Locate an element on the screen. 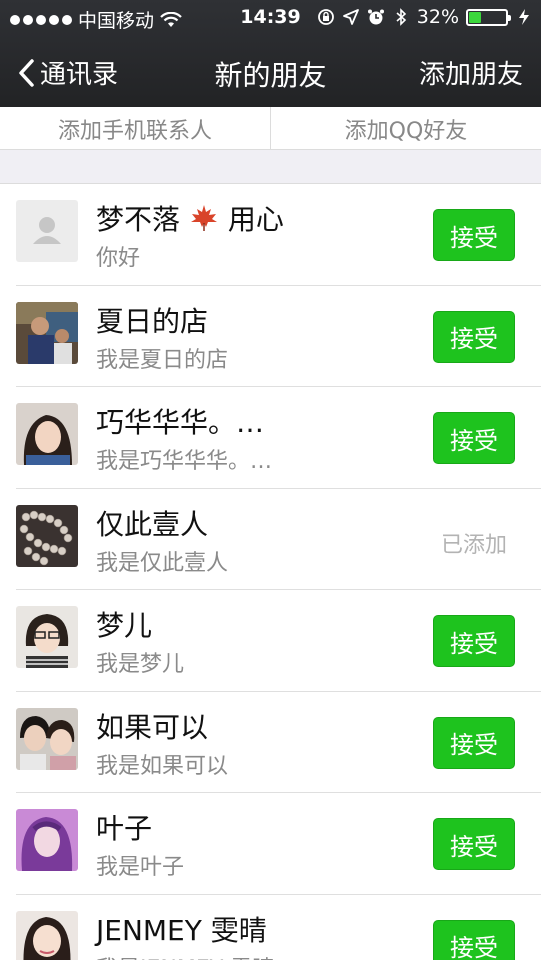  contact-name: 夏日的店 is located at coordinates (152, 321).